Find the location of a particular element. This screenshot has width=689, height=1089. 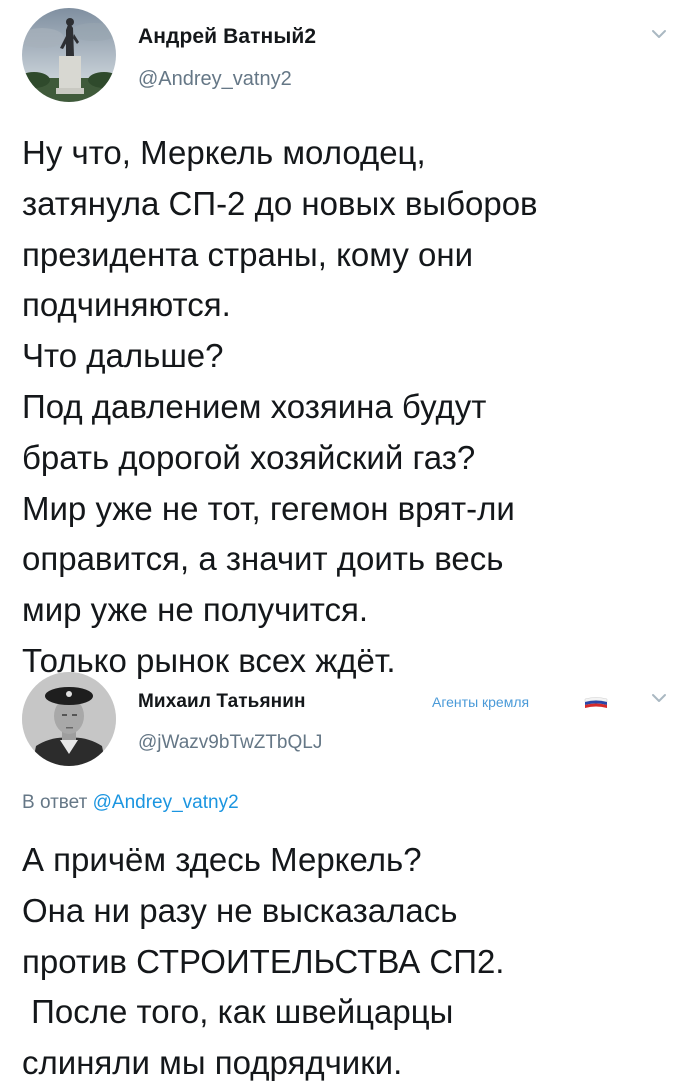

soldier-portrait-icon is located at coordinates (69, 719).